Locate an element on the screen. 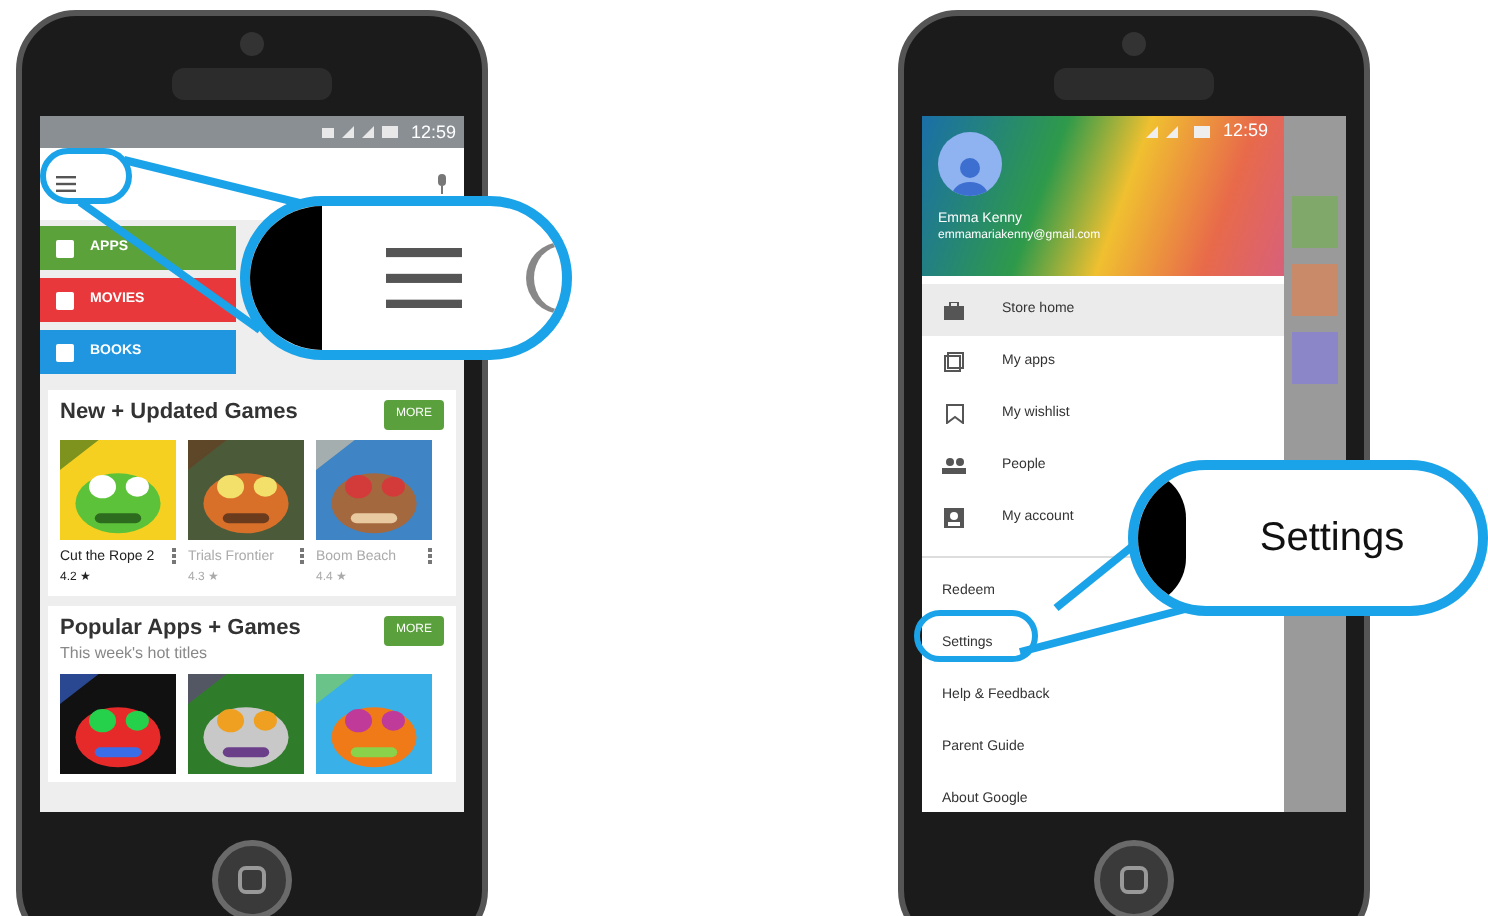 This screenshot has width=1488, height=916. section-title: New + Updated Games is located at coordinates (179, 414).